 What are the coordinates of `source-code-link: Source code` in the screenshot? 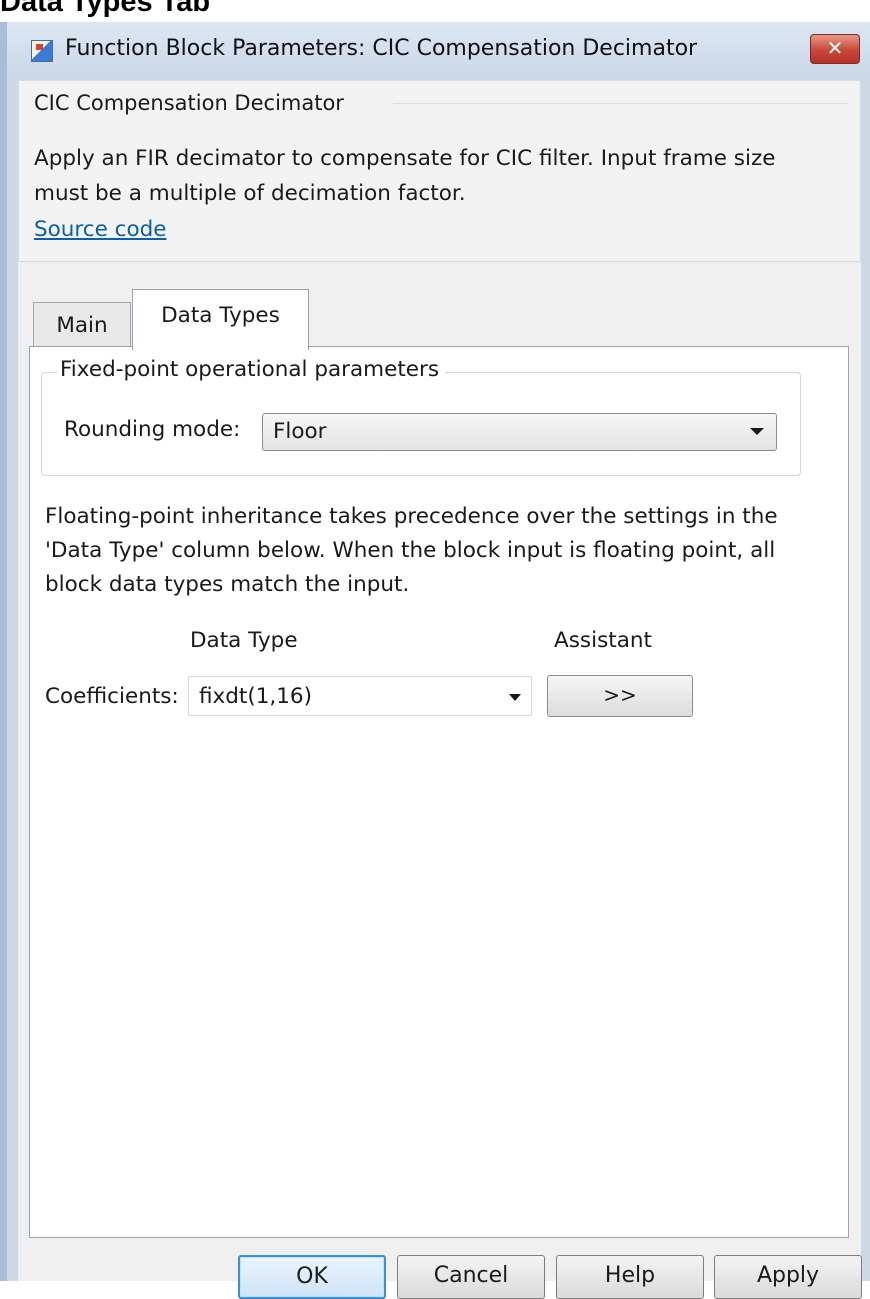 It's located at (100, 229).